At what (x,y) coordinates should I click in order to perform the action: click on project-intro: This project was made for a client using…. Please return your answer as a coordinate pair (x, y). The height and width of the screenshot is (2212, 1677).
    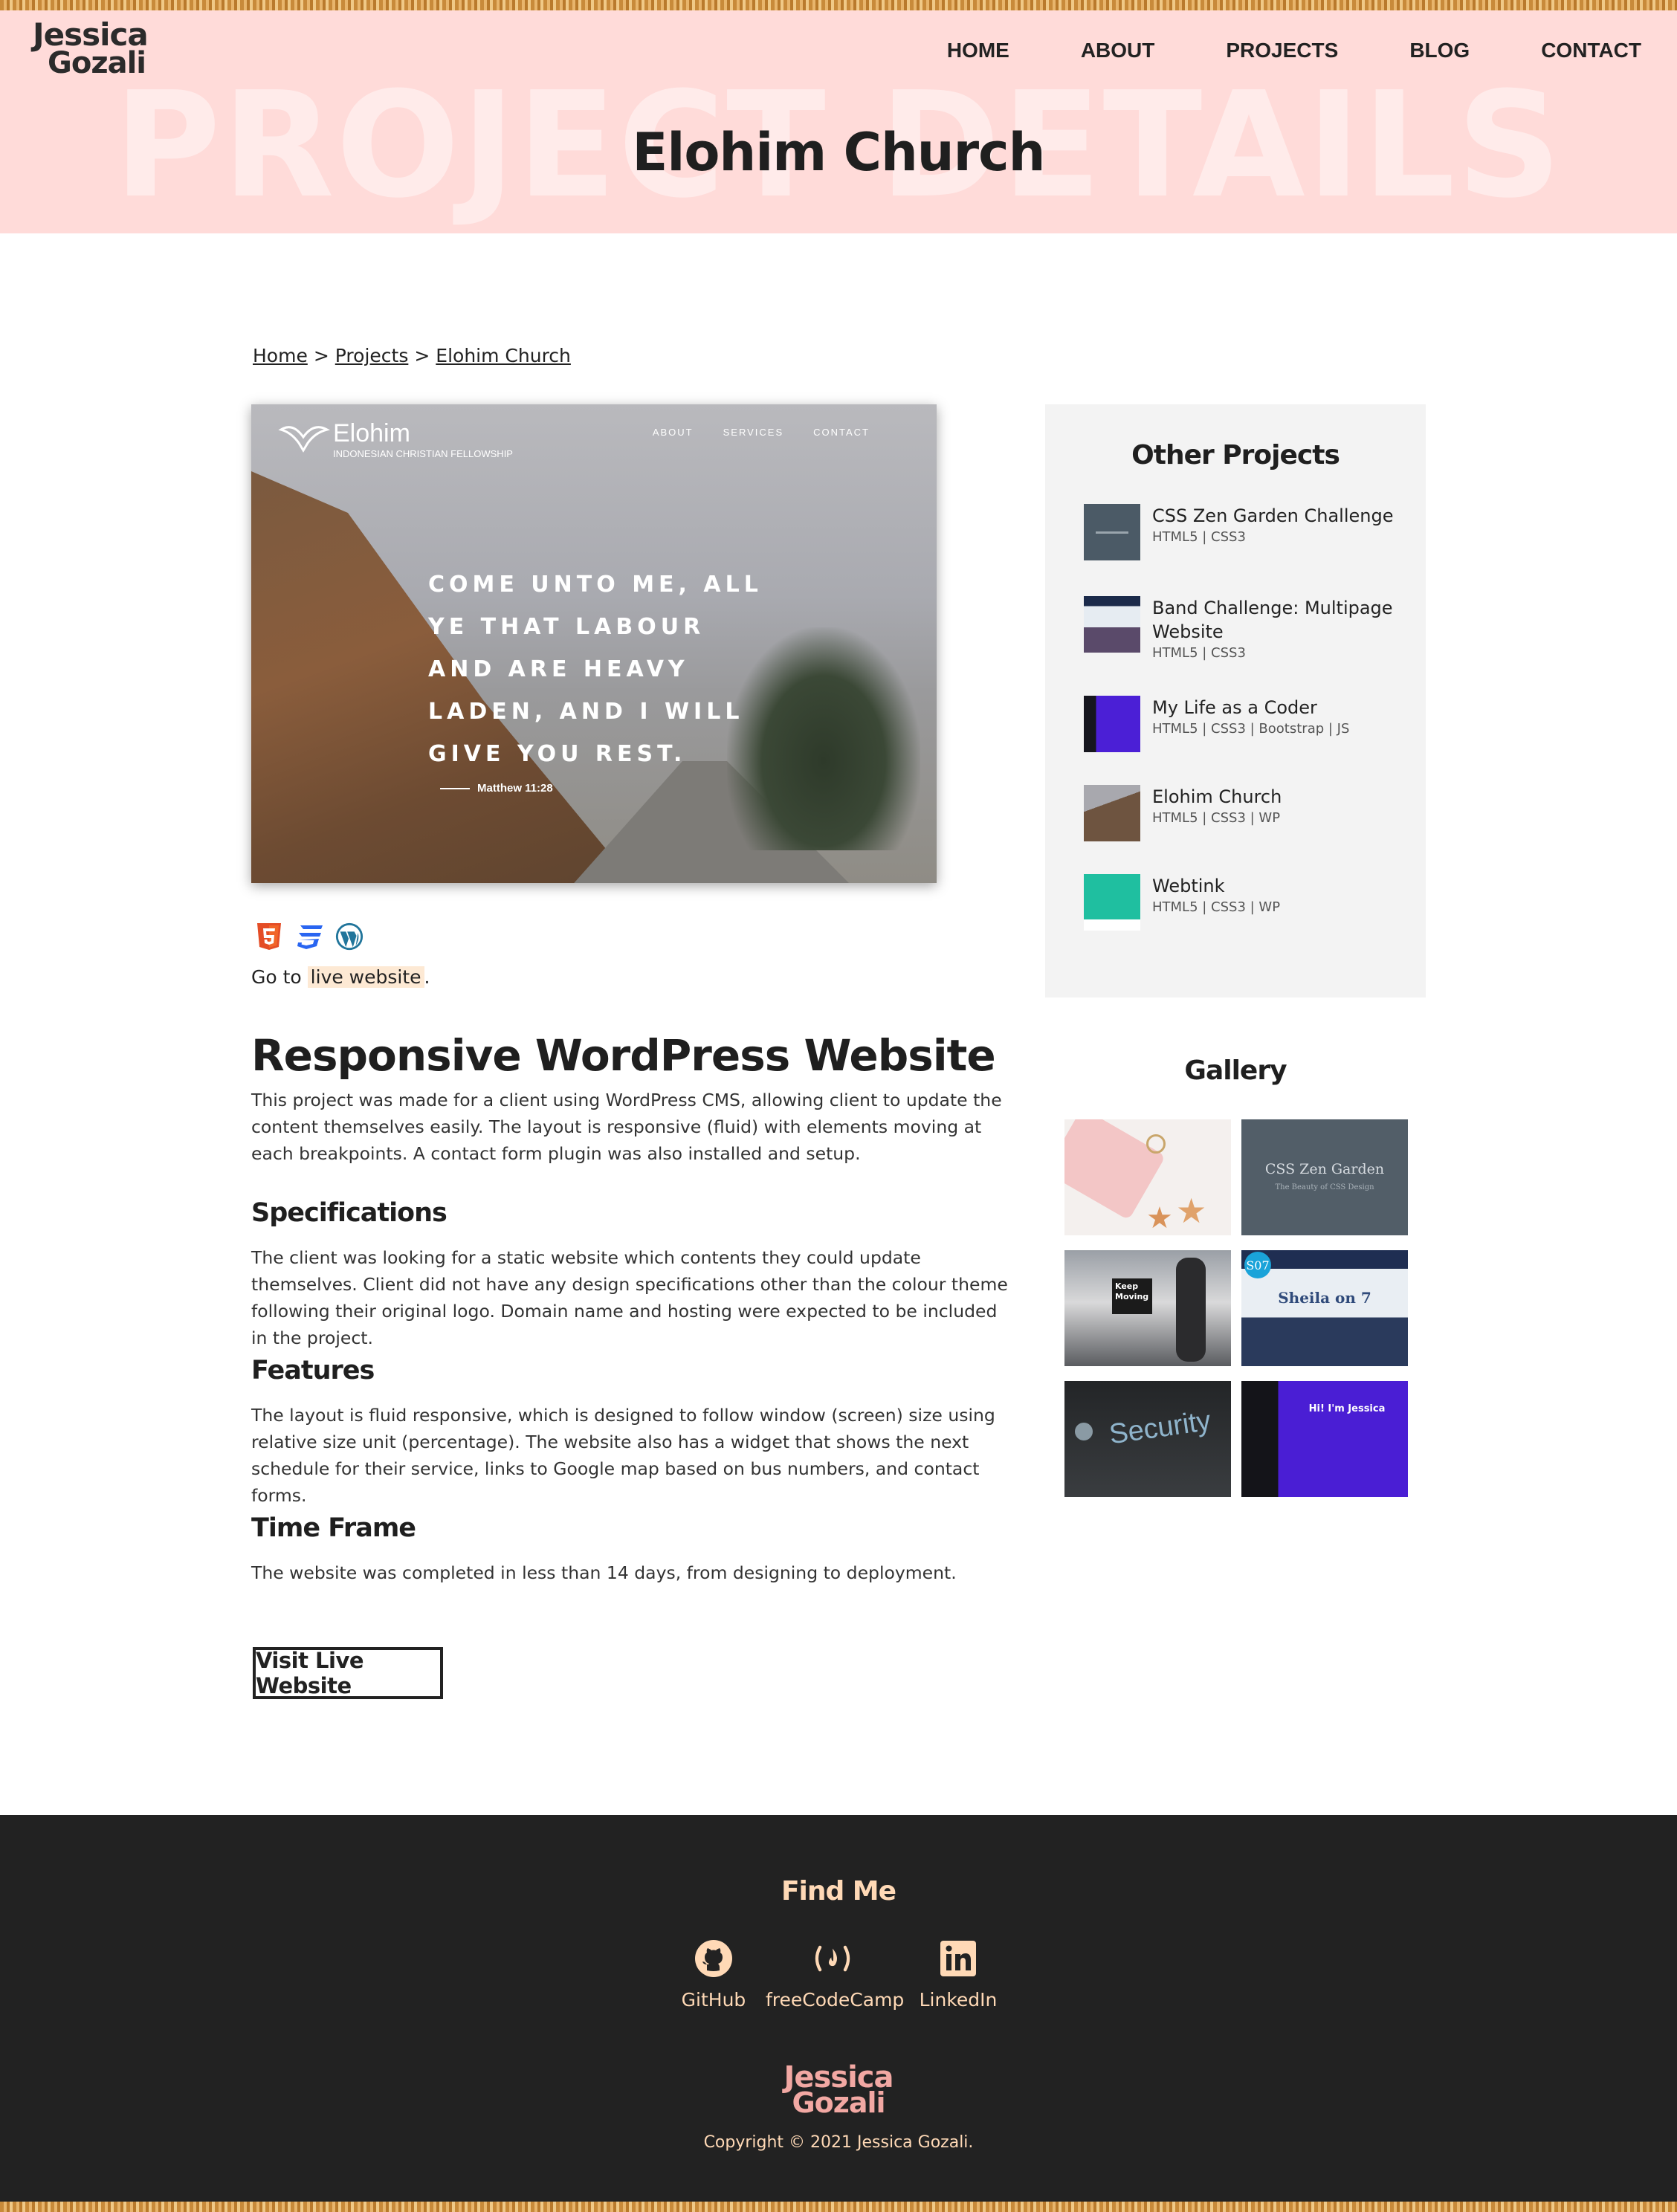
    Looking at the image, I should click on (626, 1127).